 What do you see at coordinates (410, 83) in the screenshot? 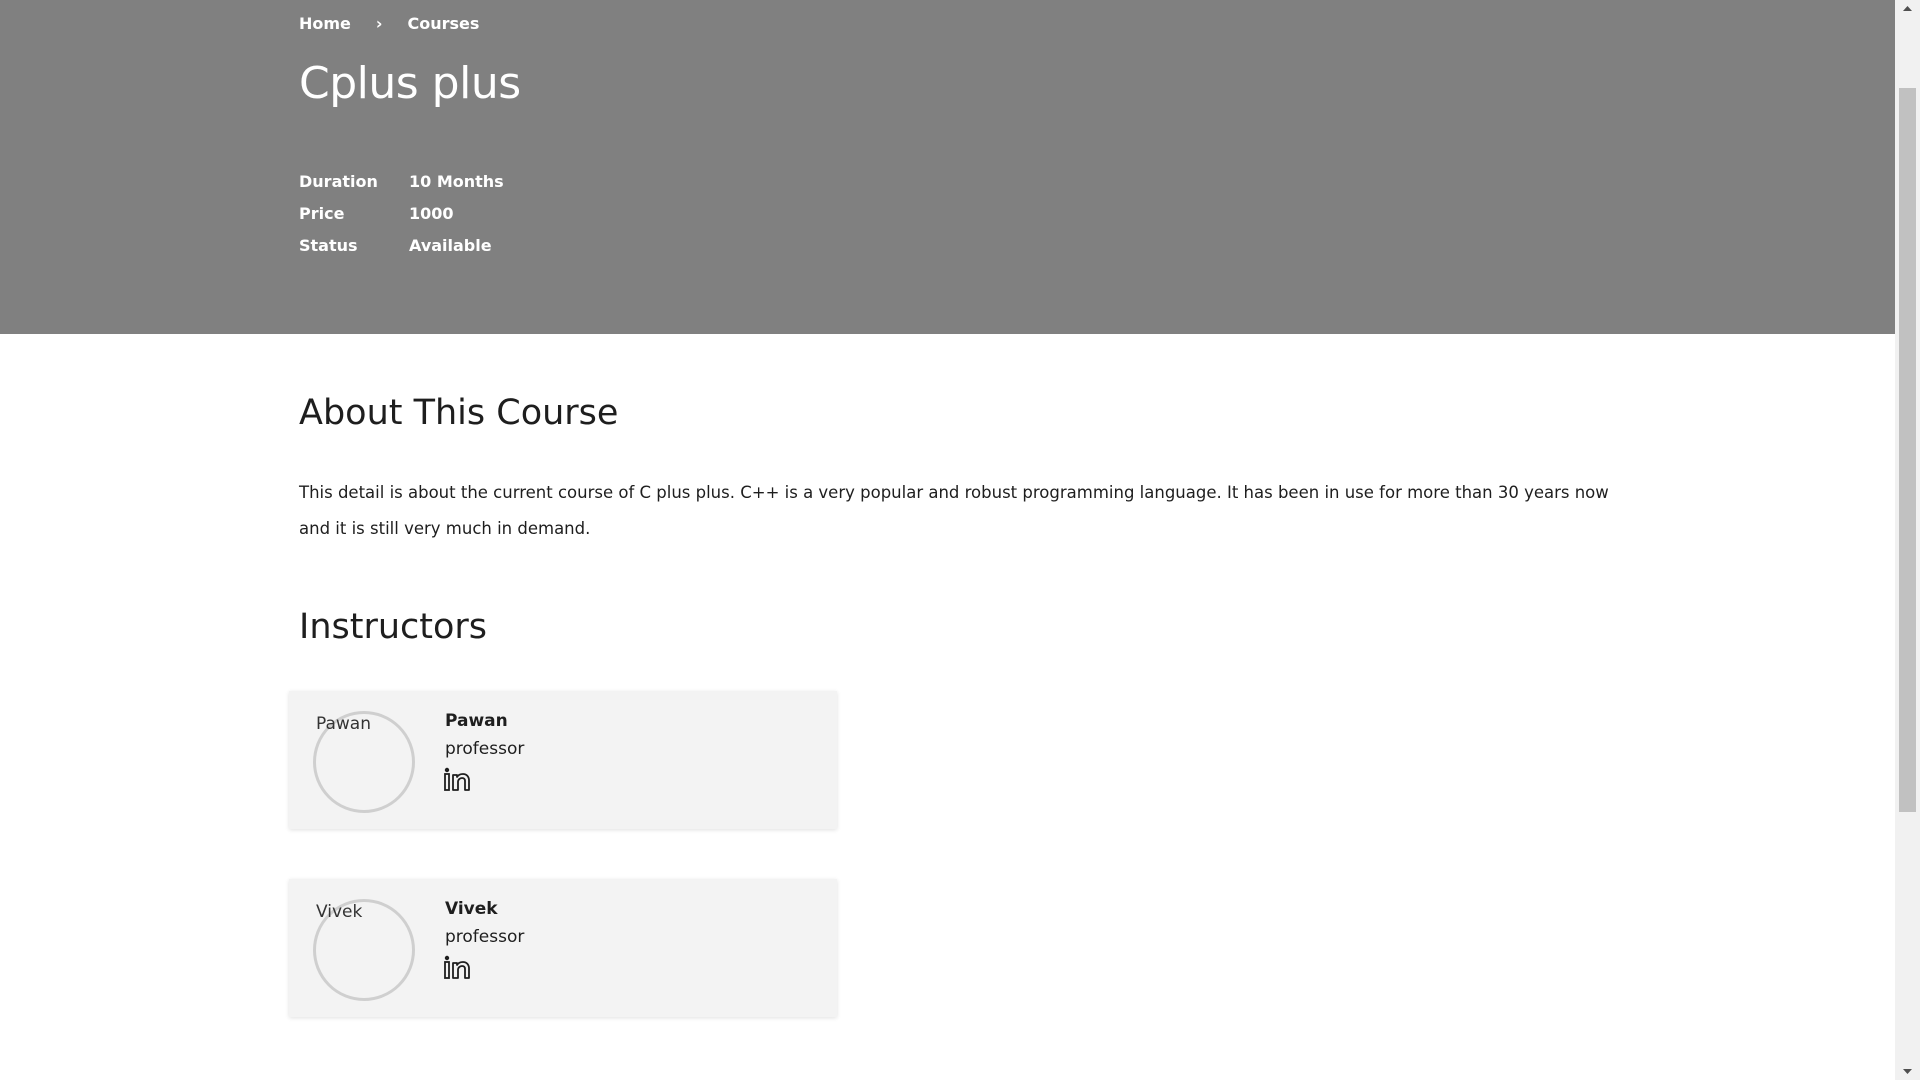
I see `page-title: Cplus plus` at bounding box center [410, 83].